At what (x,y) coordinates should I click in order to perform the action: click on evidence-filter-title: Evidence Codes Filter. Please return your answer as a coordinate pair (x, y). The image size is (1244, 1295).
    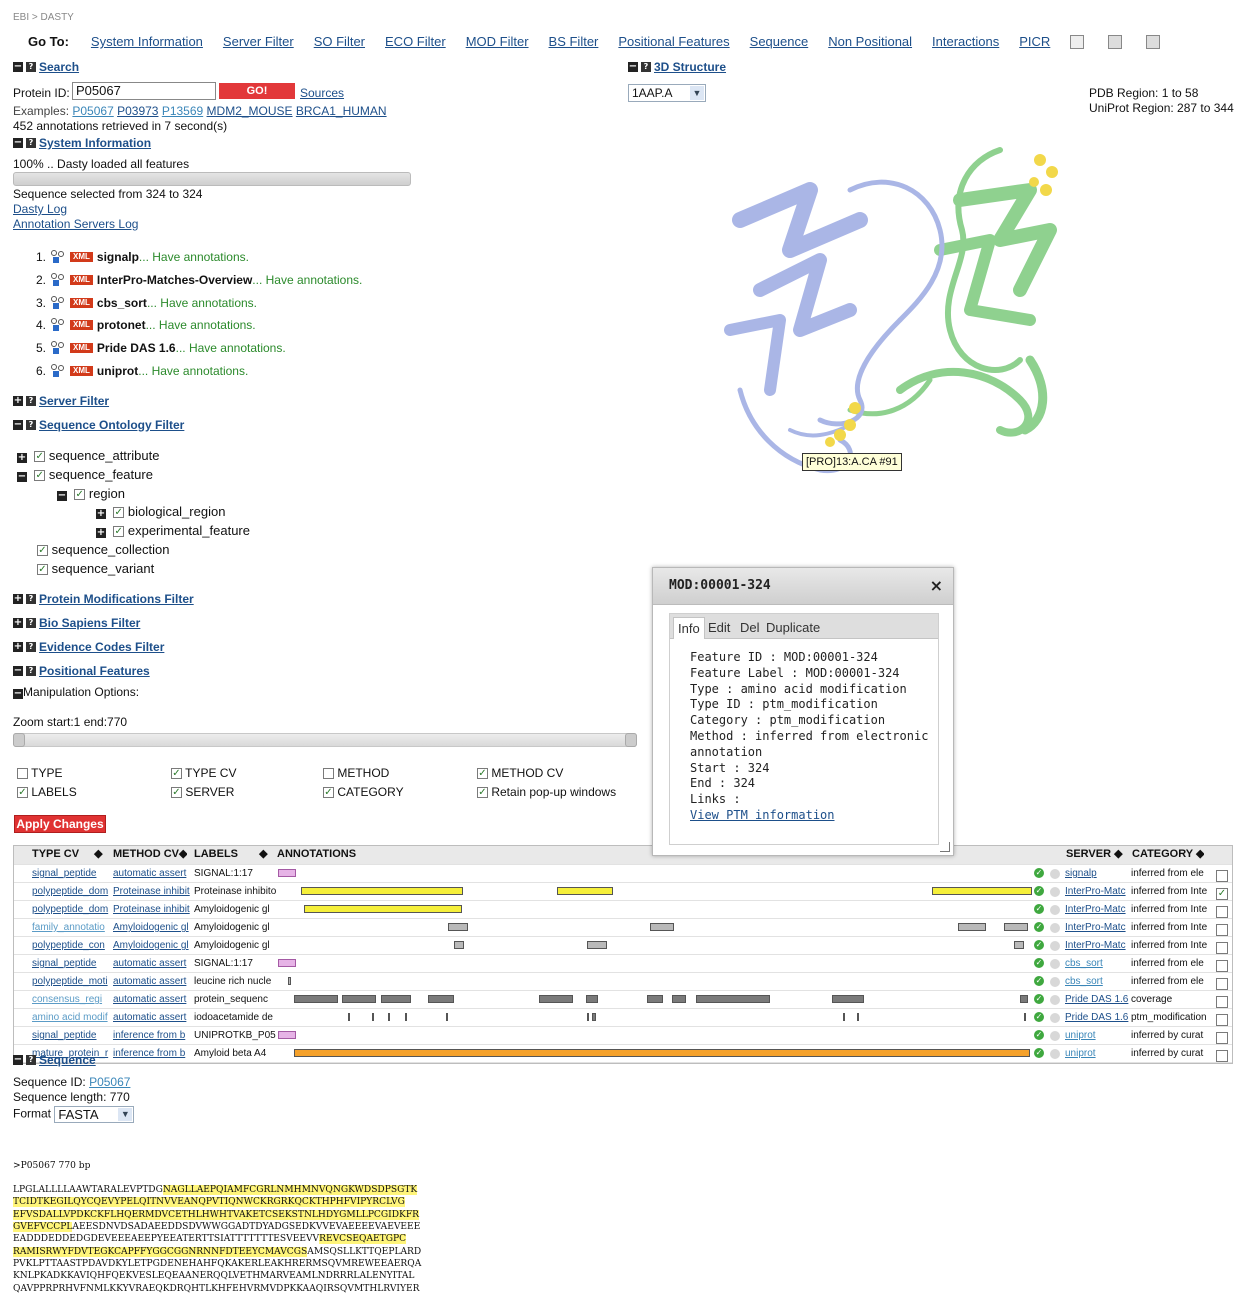
    Looking at the image, I should click on (101, 647).